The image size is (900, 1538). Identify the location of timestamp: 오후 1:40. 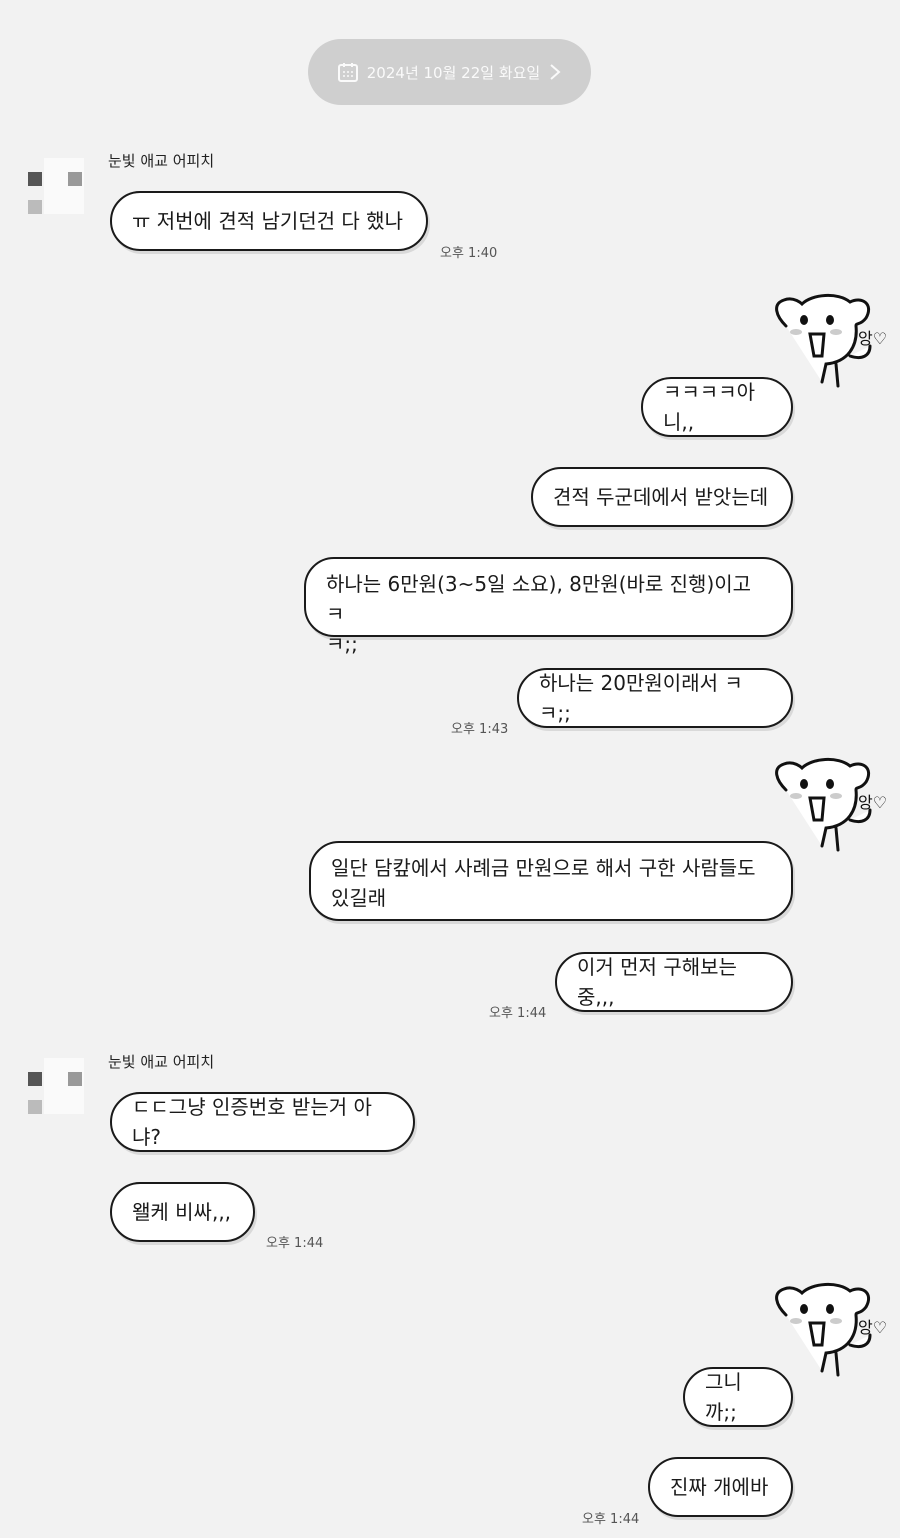
(469, 253).